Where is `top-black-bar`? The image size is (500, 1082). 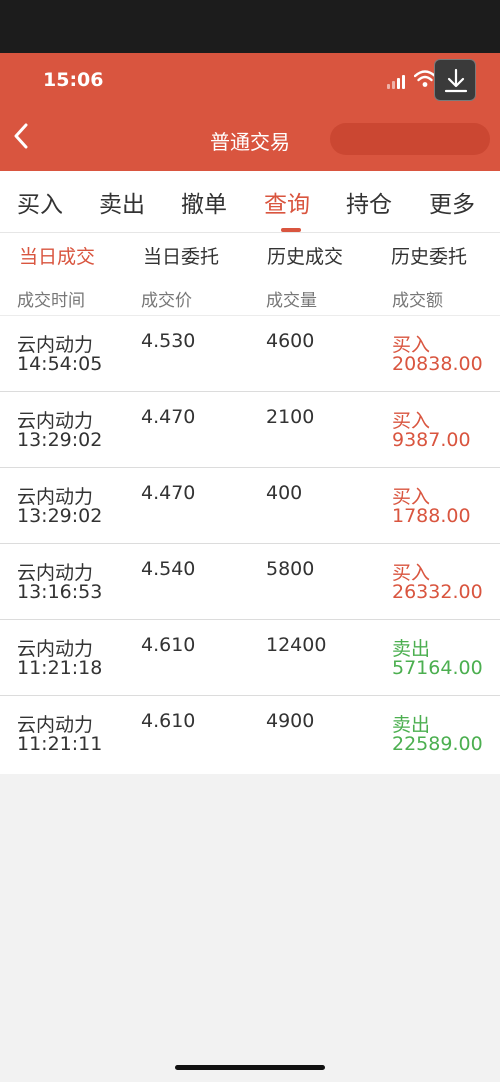
top-black-bar is located at coordinates (250, 26).